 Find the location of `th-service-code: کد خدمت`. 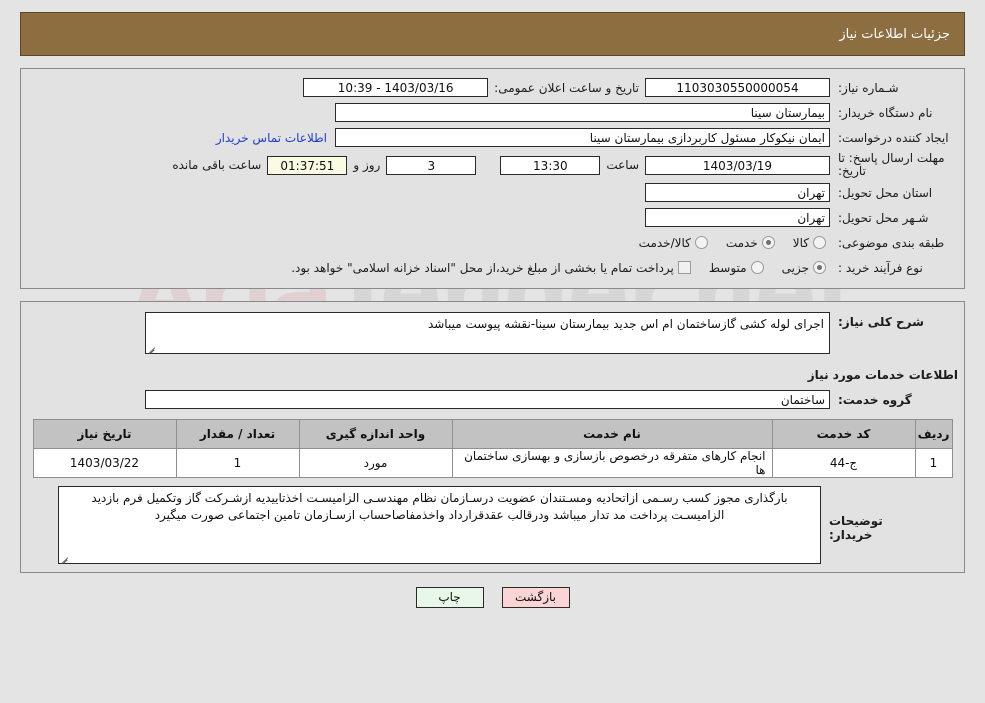

th-service-code: کد خدمت is located at coordinates (843, 434).